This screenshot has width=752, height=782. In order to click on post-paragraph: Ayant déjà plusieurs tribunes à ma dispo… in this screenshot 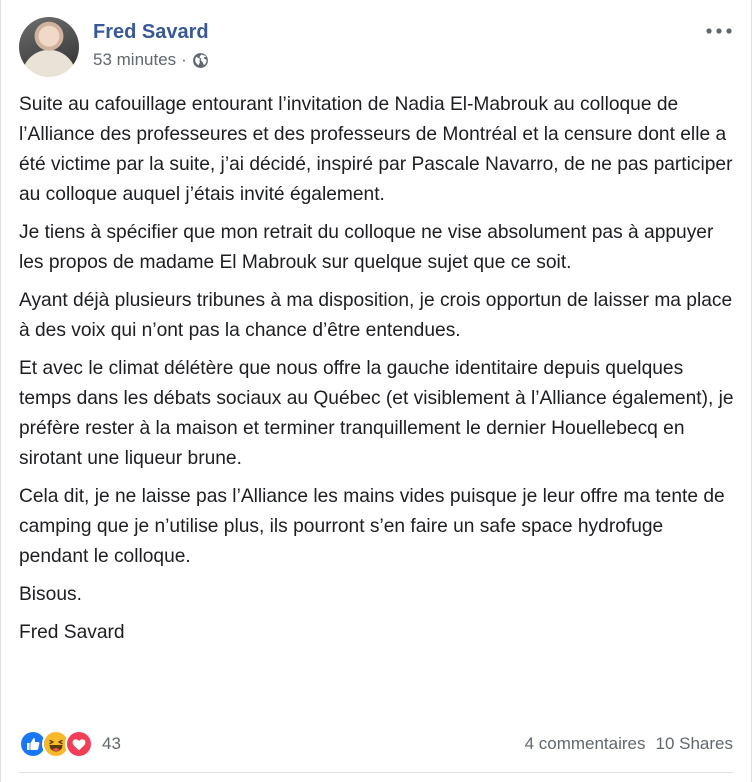, I will do `click(376, 315)`.